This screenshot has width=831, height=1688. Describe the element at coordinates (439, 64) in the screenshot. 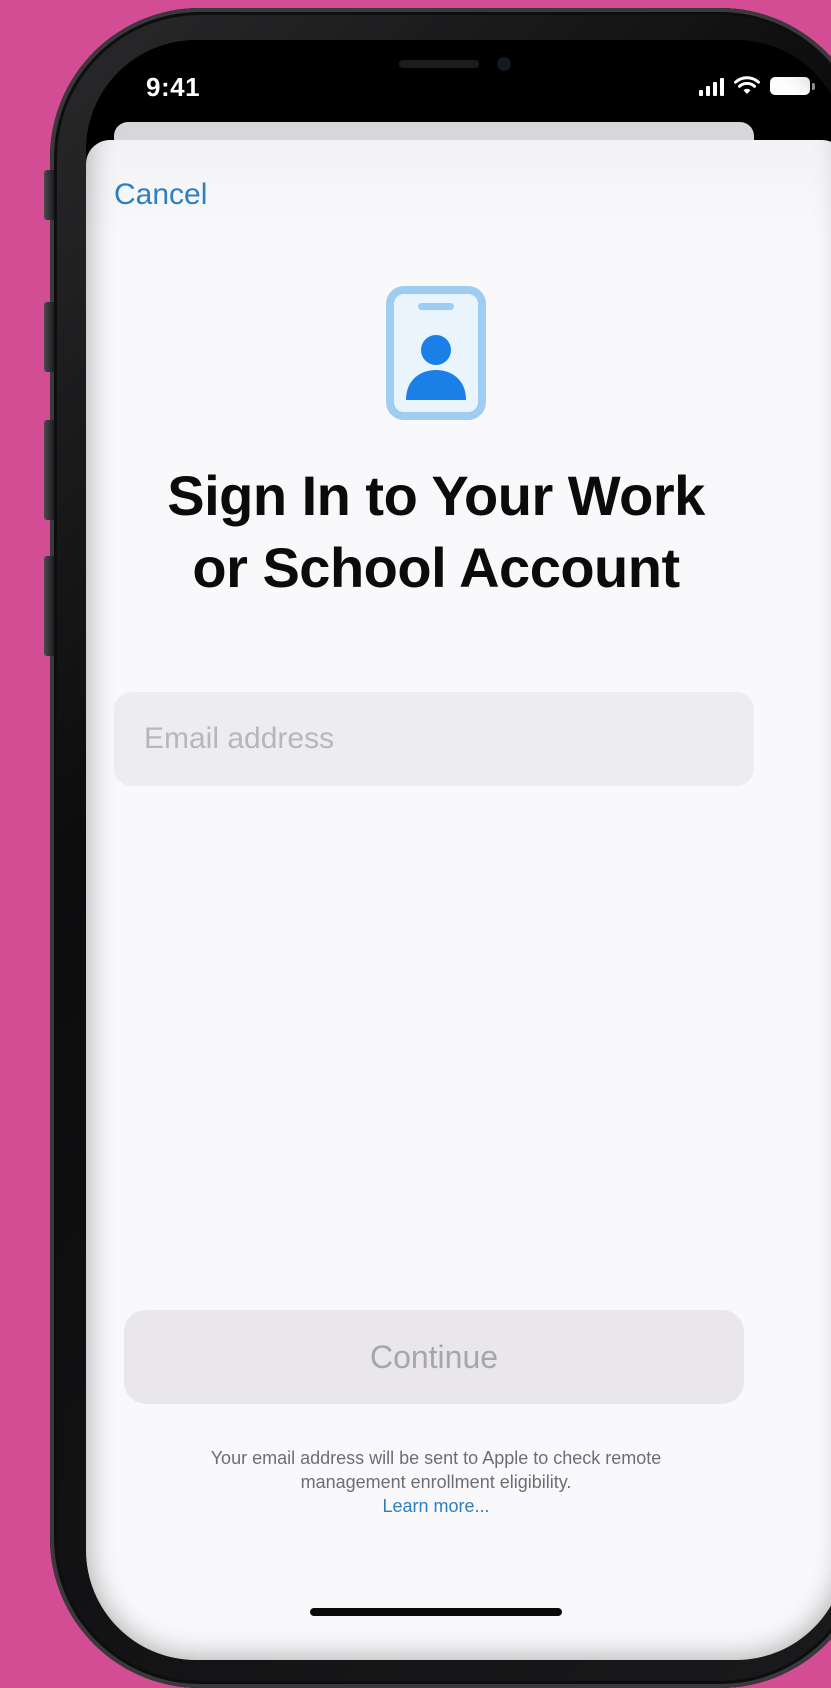

I see `earpiece-speaker` at that location.